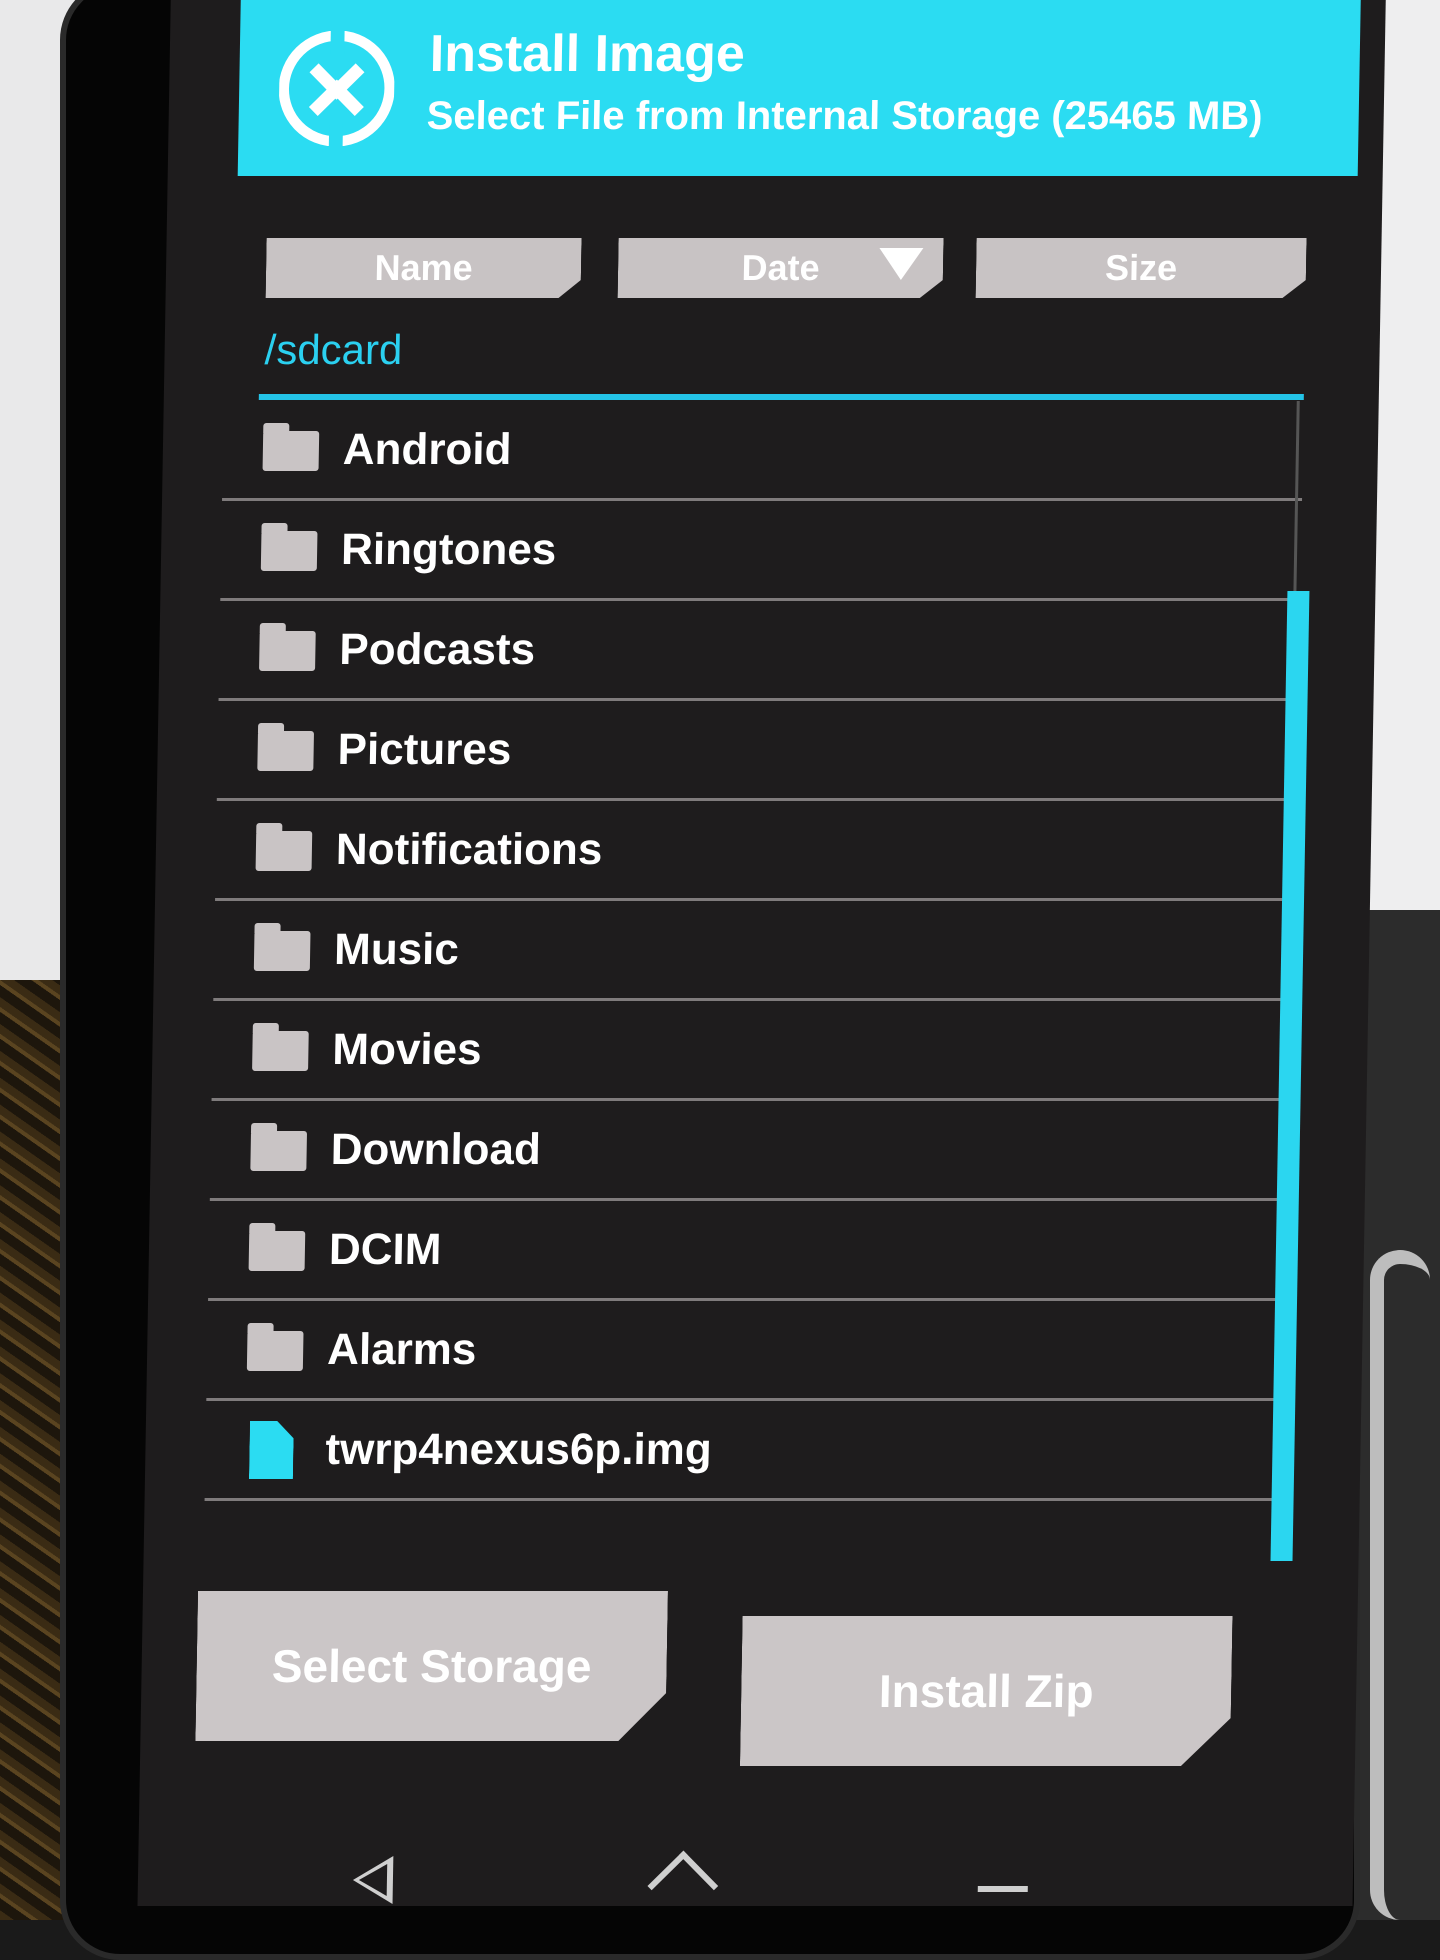 Image resolution: width=1440 pixels, height=1960 pixels. I want to click on select-storage-button: Select Storage, so click(431, 1666).